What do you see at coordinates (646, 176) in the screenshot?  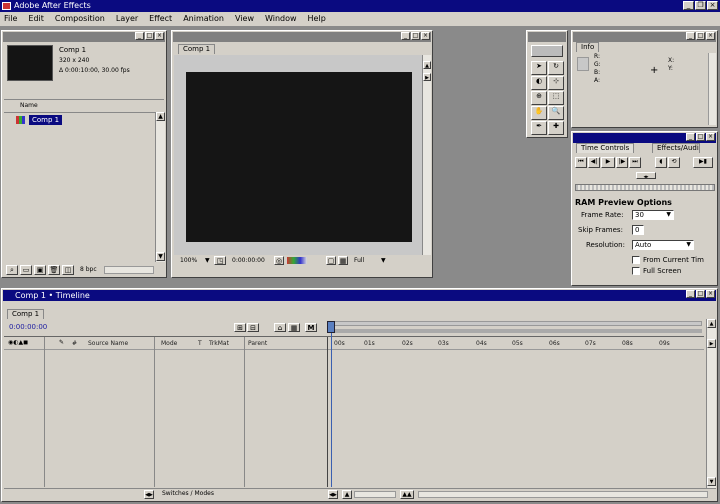 I see `jog-shuttle-icon: ◂▸` at bounding box center [646, 176].